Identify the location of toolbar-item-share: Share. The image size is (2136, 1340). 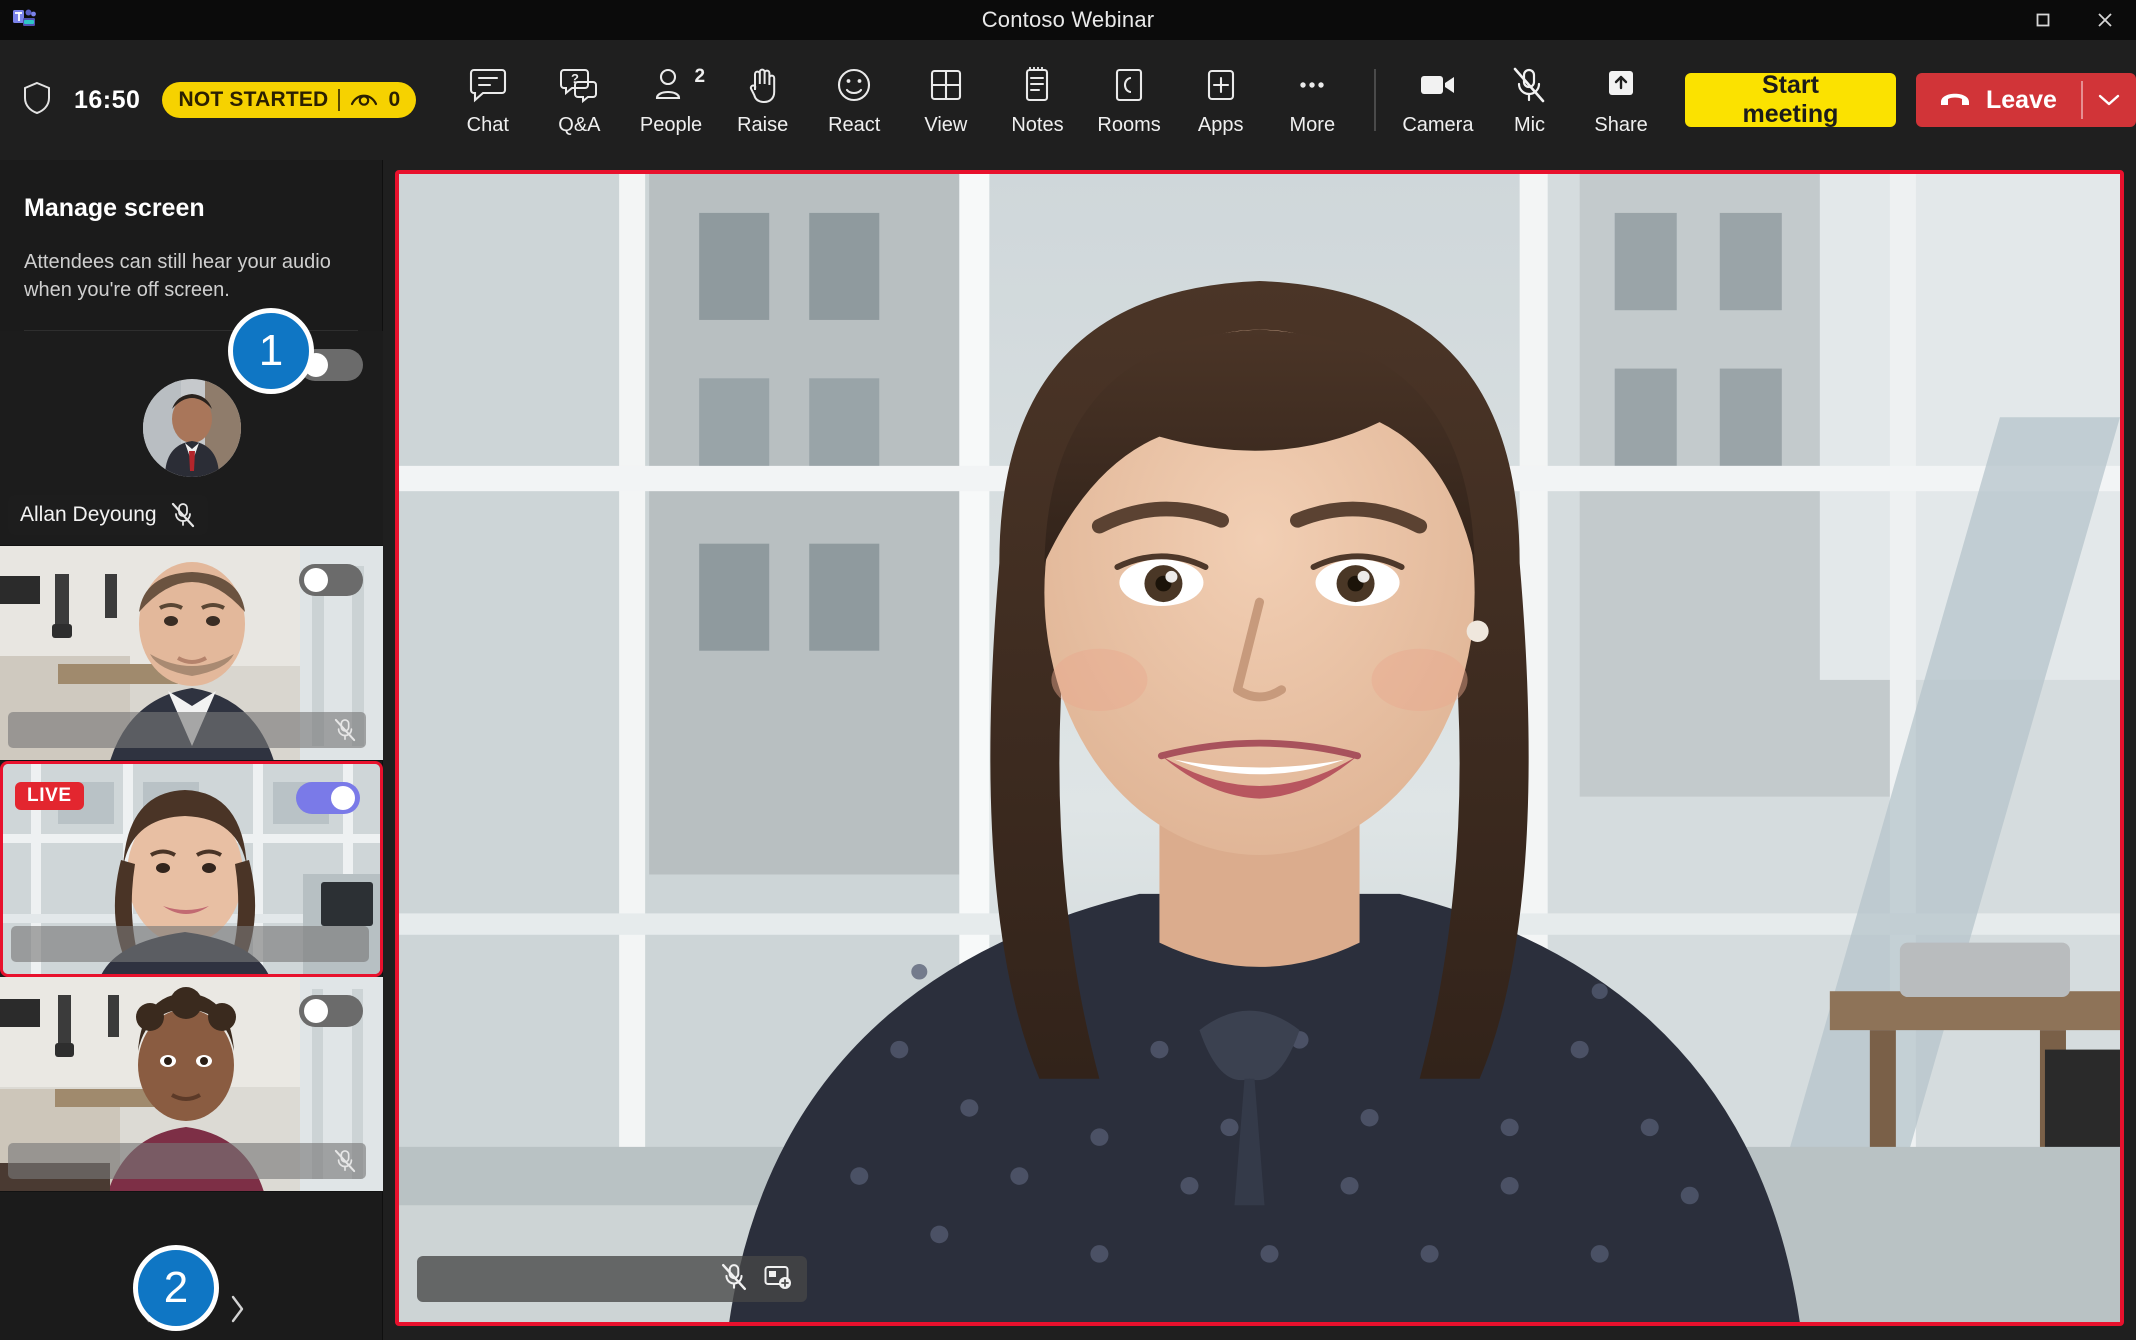
(1621, 100).